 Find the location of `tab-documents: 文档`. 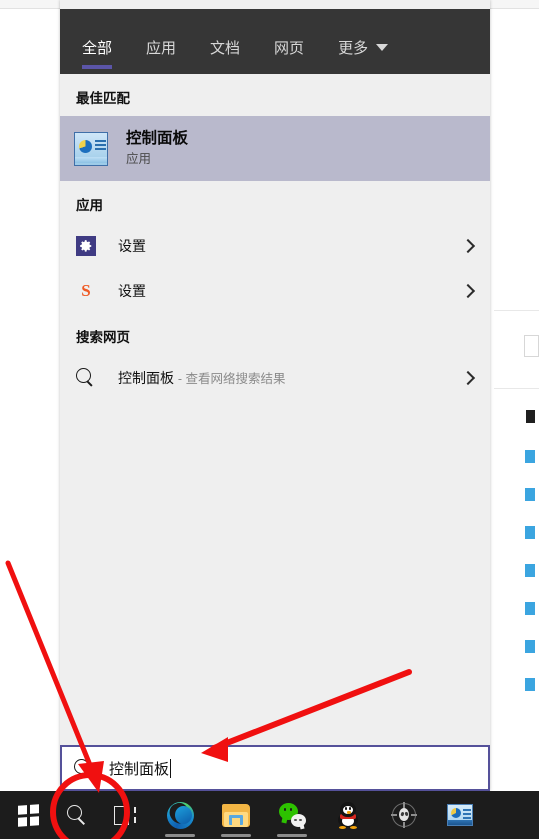

tab-documents: 文档 is located at coordinates (225, 55).